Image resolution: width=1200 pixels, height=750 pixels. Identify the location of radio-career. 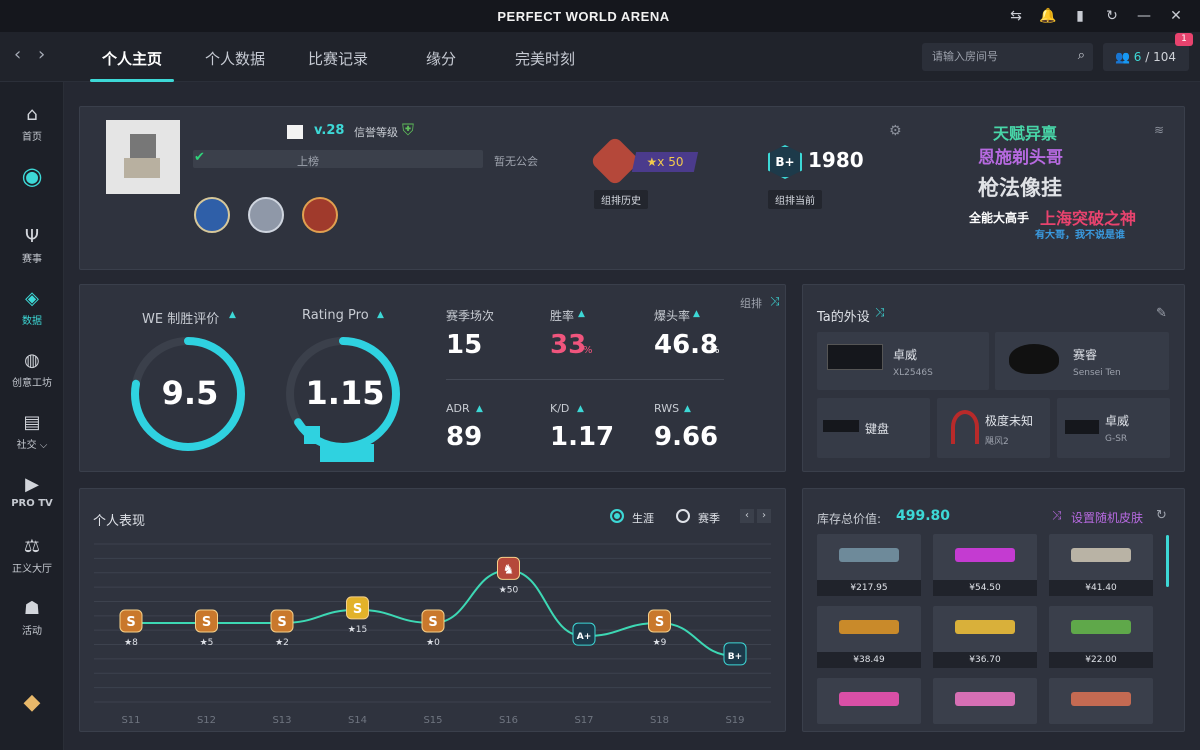
(617, 516).